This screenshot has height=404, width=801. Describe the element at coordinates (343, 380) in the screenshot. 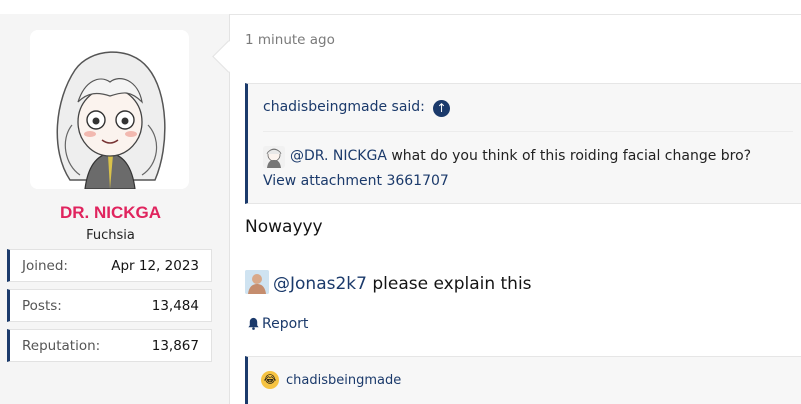

I see `reaction-user-link: chadisbeingmade` at that location.